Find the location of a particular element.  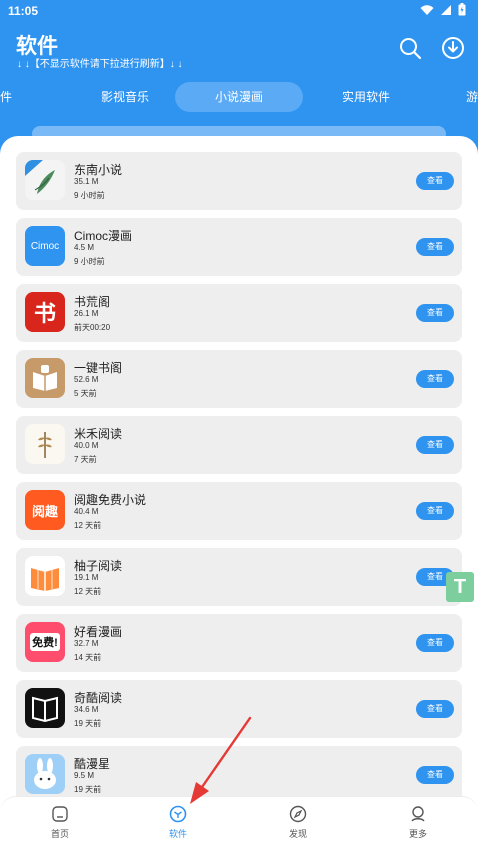

search-icon is located at coordinates (410, 48).